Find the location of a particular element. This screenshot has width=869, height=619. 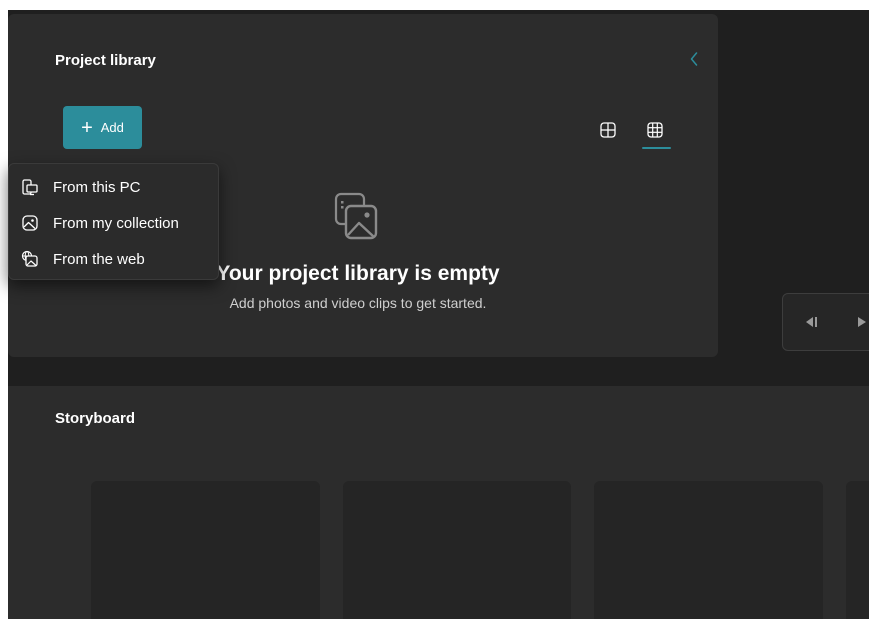

play-button is located at coordinates (863, 322).